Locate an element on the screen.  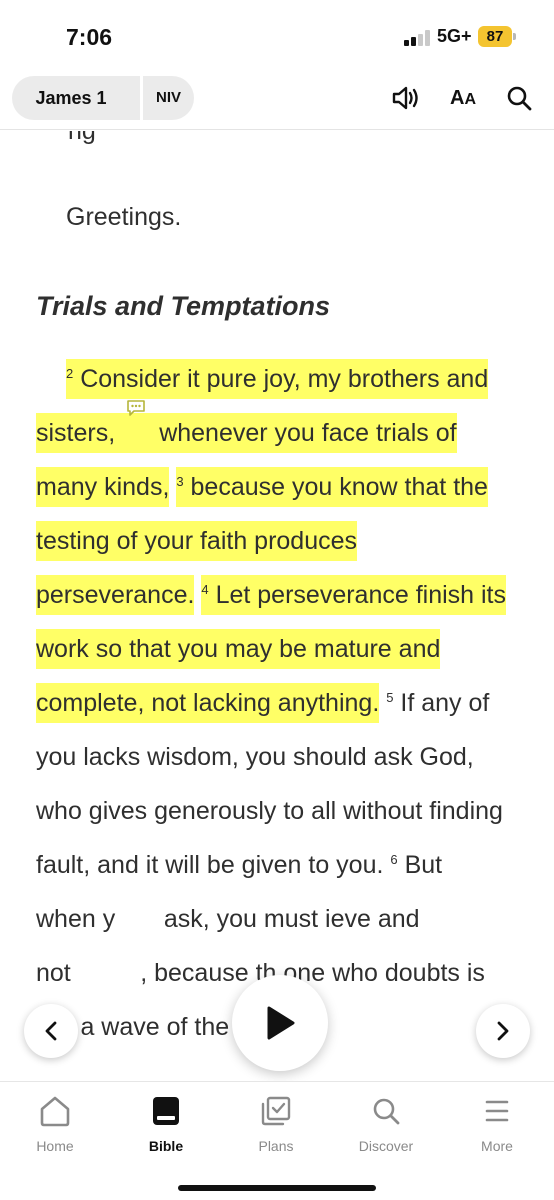
audio-button is located at coordinates (406, 98).